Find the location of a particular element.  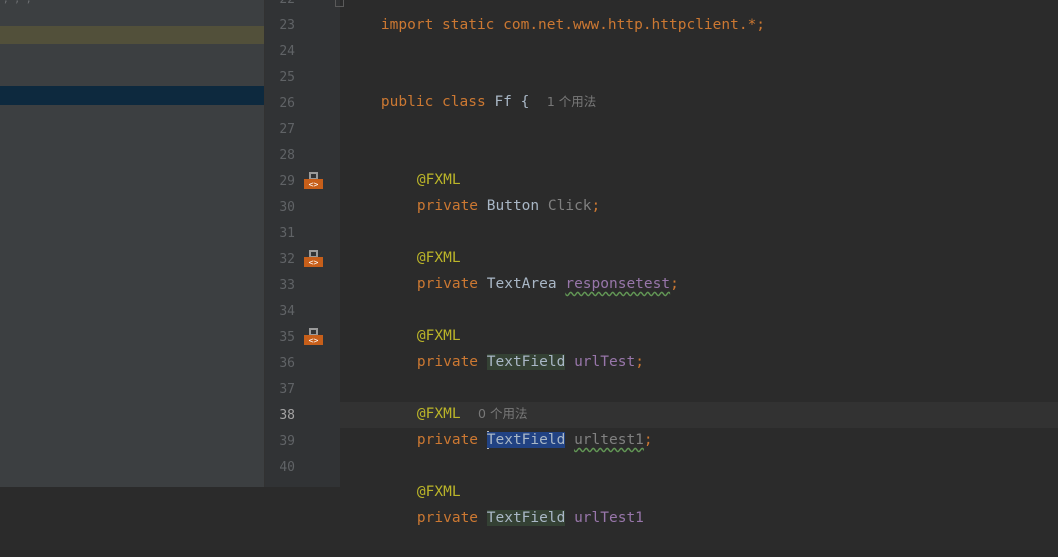

line-number: 34 is located at coordinates (287, 311).